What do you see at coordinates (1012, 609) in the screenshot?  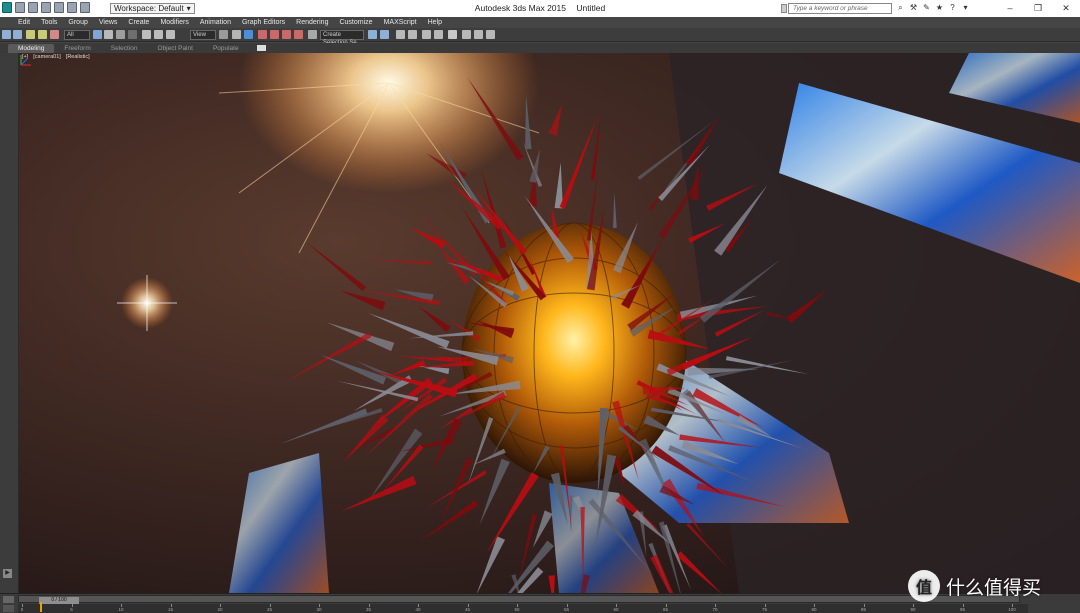 I see `ruler-tick-label: 100` at bounding box center [1012, 609].